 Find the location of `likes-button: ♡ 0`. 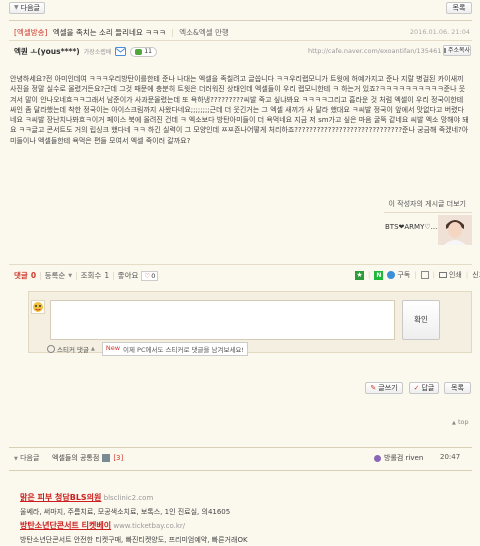

likes-button: ♡ 0 is located at coordinates (150, 275).